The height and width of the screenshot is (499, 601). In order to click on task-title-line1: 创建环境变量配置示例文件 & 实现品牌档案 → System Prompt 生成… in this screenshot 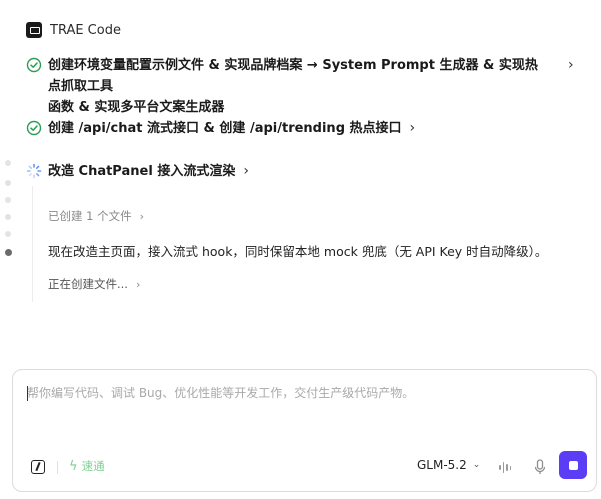, I will do `click(293, 76)`.